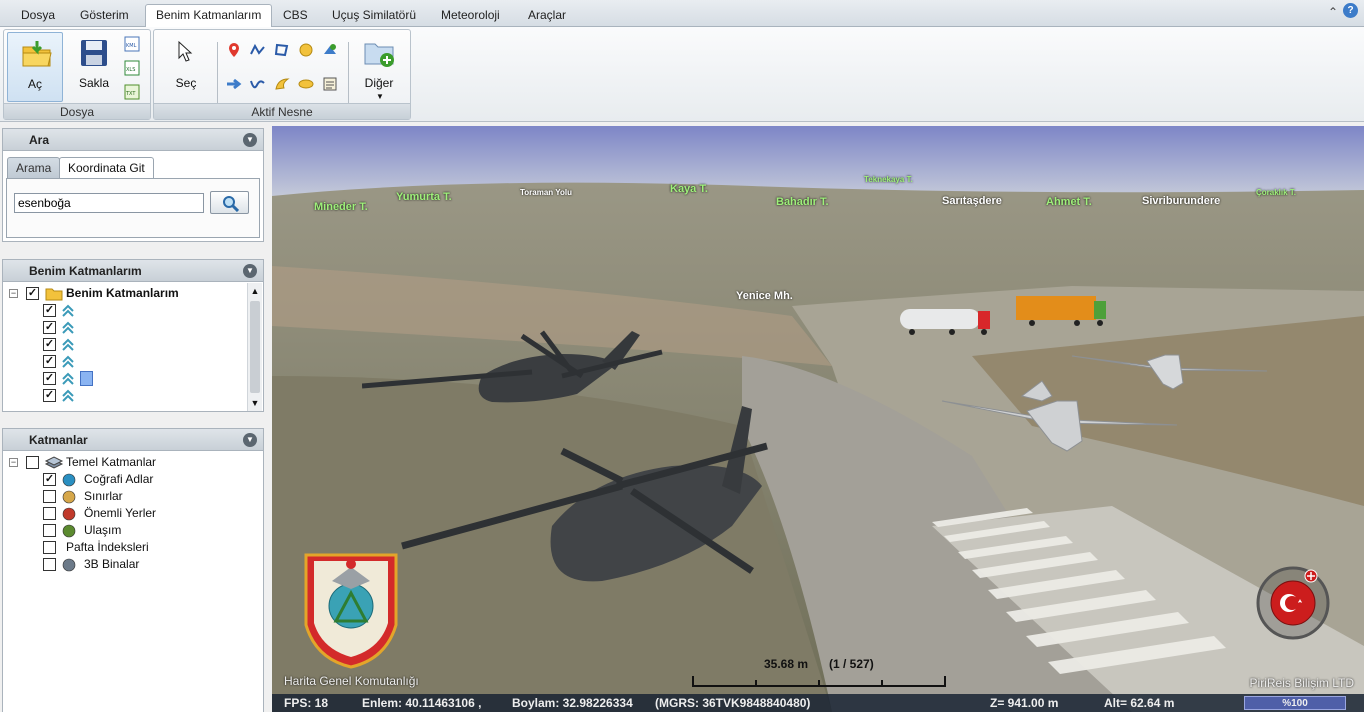 This screenshot has width=1364, height=712. I want to click on placemark-icon, so click(234, 50).